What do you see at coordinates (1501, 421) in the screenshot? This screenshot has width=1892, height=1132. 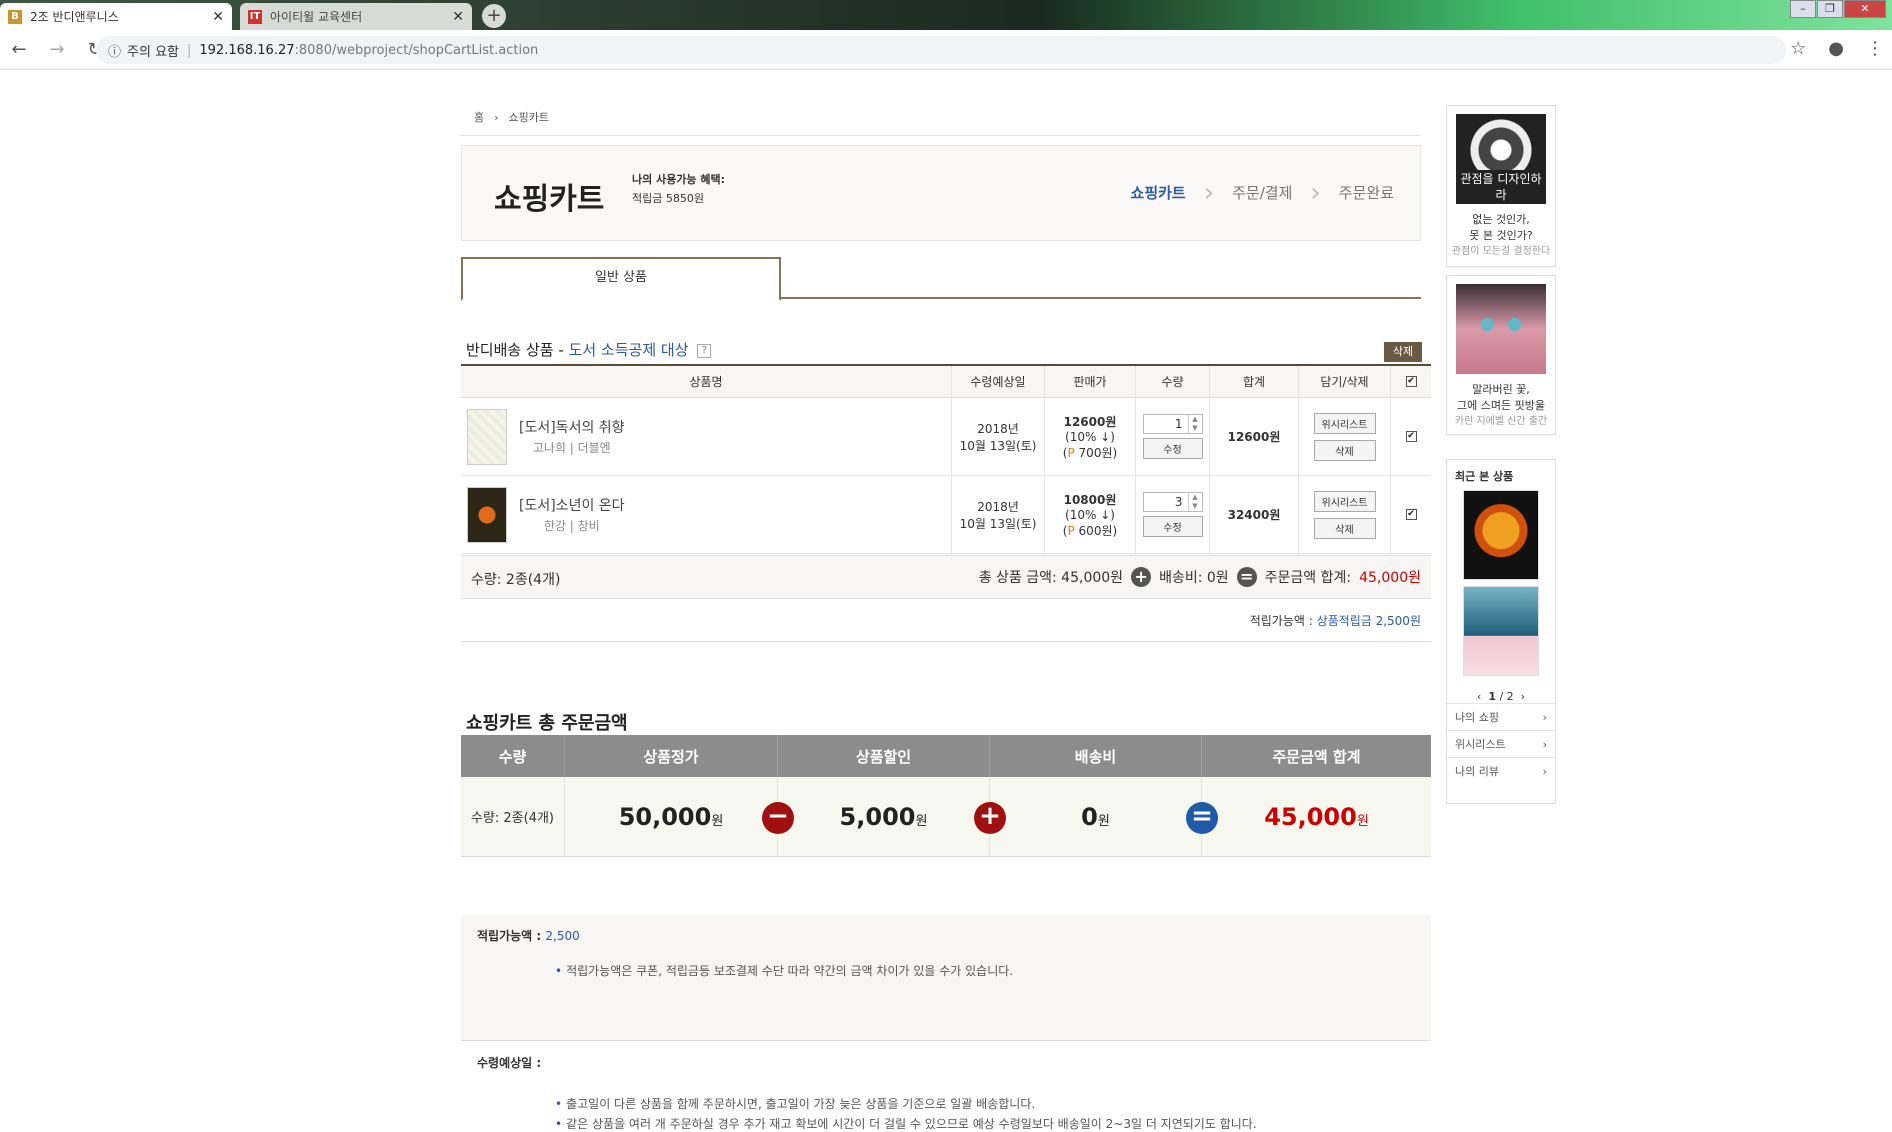 I see `ad-line: 카린 지에벨 신간 출간` at bounding box center [1501, 421].